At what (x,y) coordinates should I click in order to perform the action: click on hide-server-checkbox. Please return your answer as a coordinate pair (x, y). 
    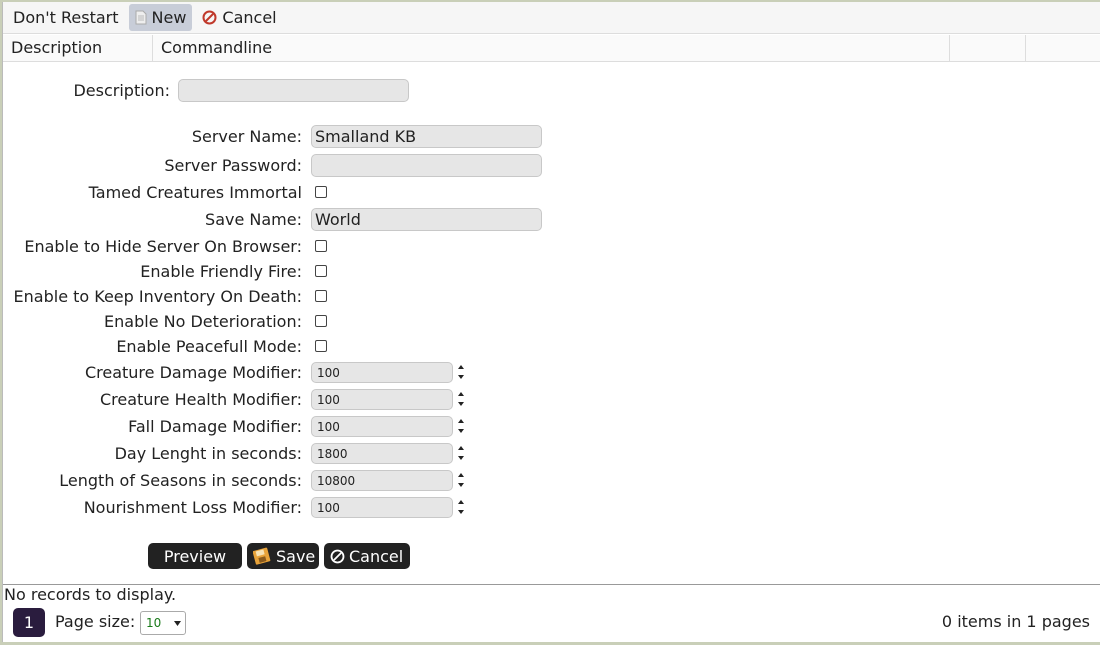
    Looking at the image, I should click on (321, 246).